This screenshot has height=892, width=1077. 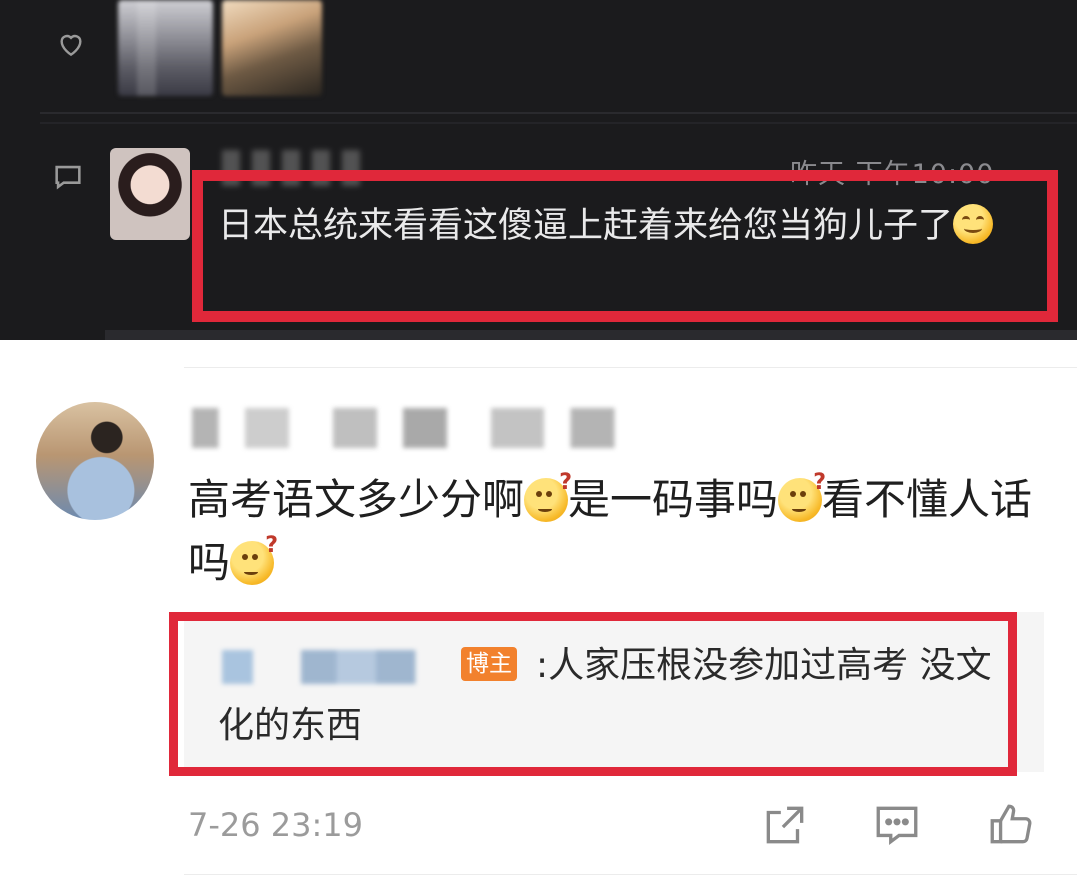 I want to click on blurred-username, so click(x=412, y=428).